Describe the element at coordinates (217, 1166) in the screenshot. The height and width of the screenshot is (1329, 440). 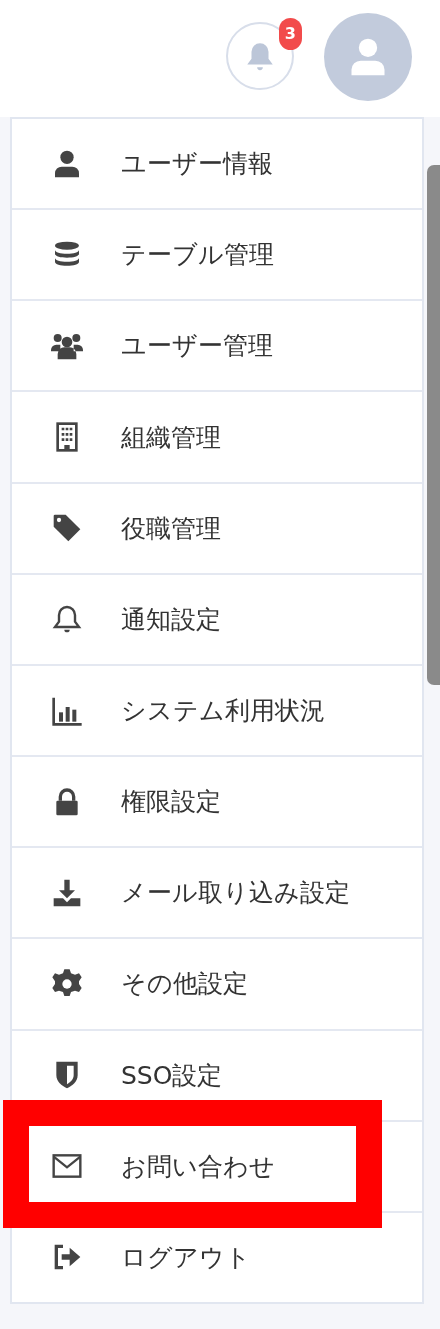
I see `menu-item: お問い合わせ` at that location.